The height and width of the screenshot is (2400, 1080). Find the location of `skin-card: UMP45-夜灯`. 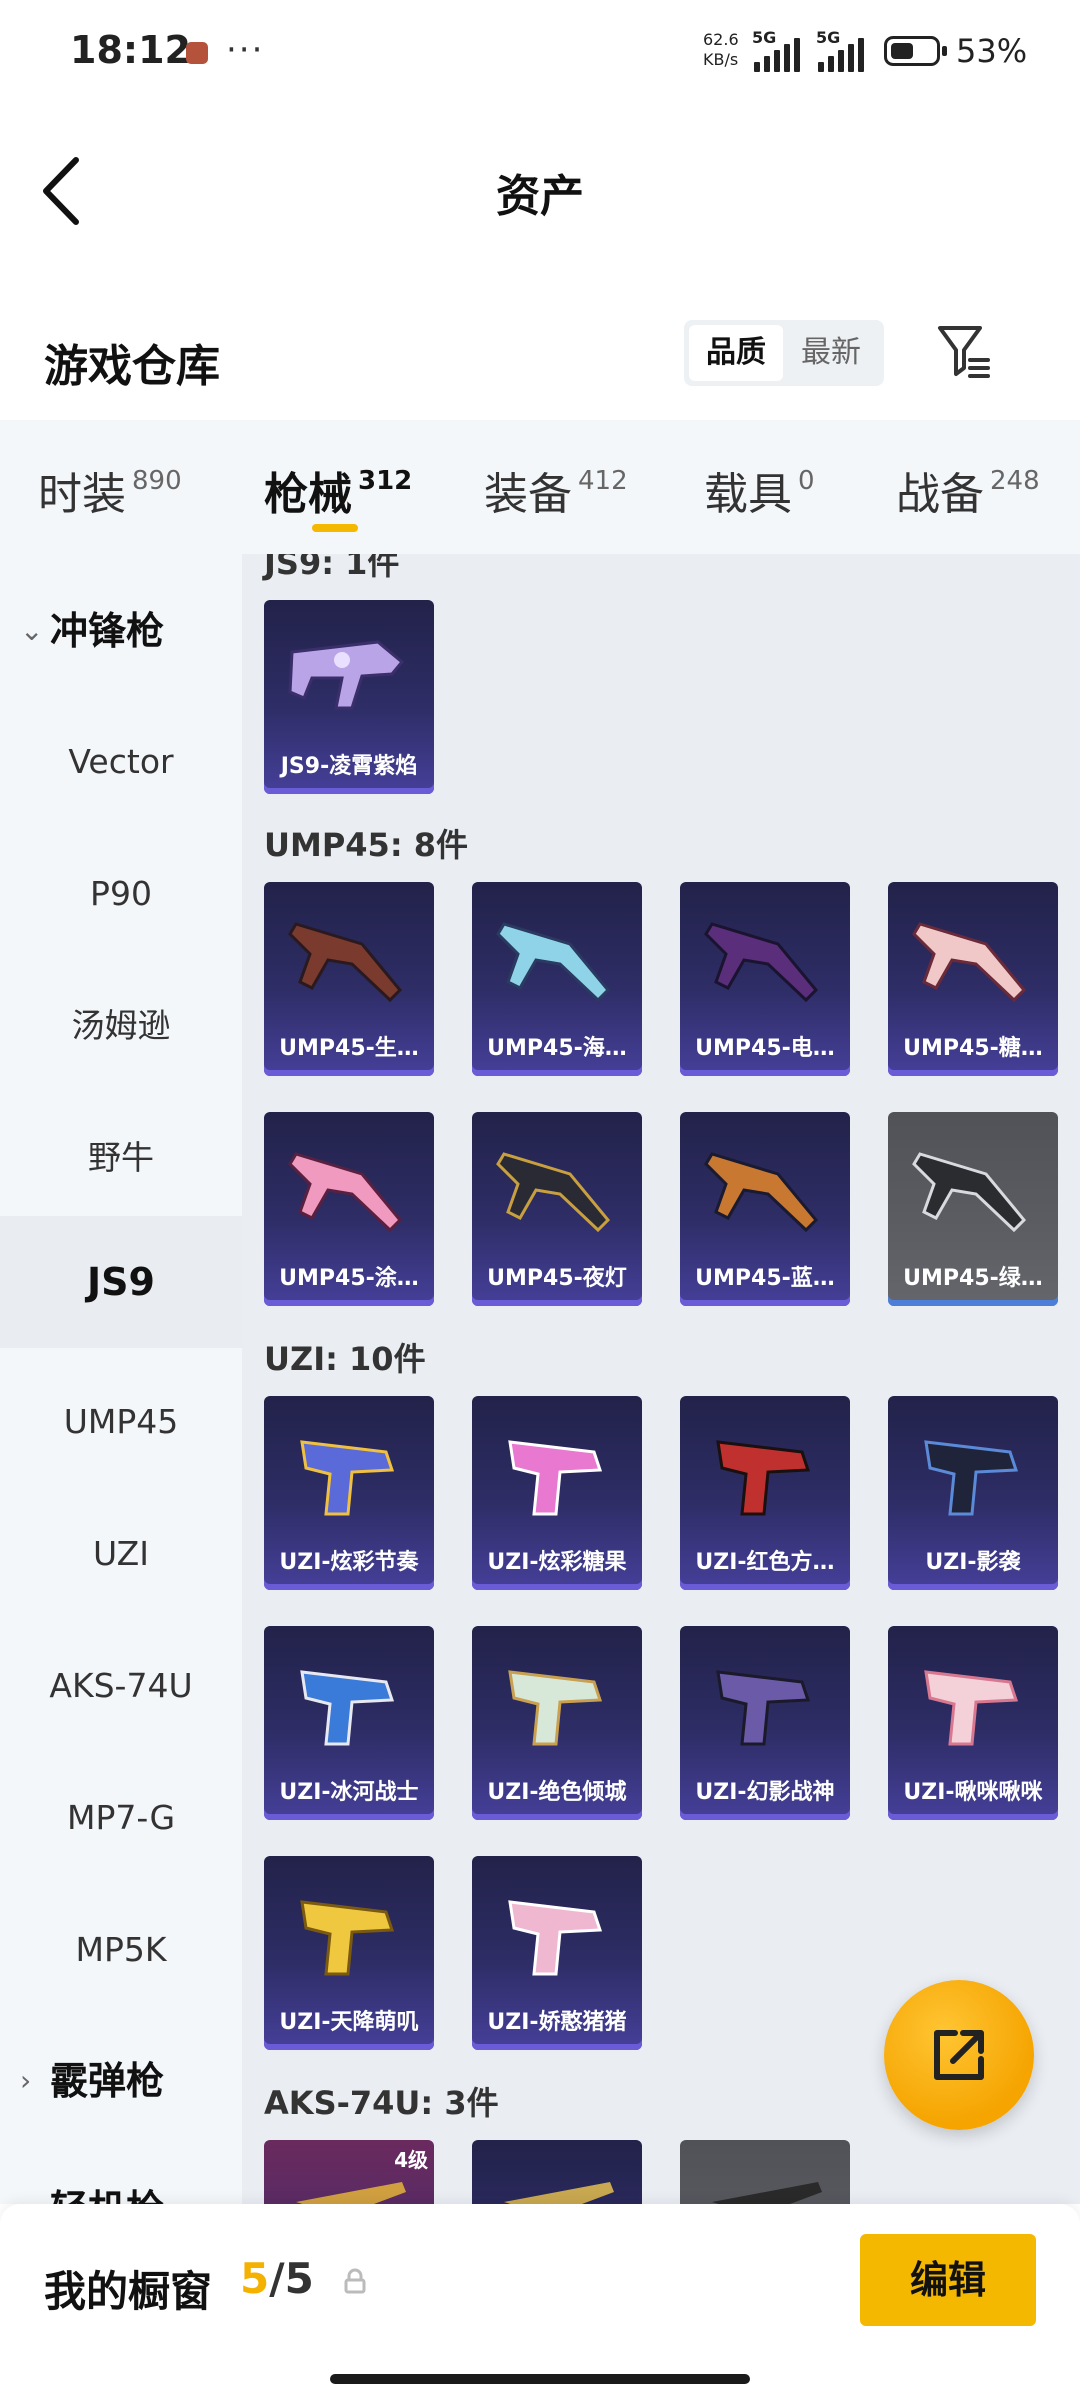

skin-card: UMP45-夜灯 is located at coordinates (557, 1209).